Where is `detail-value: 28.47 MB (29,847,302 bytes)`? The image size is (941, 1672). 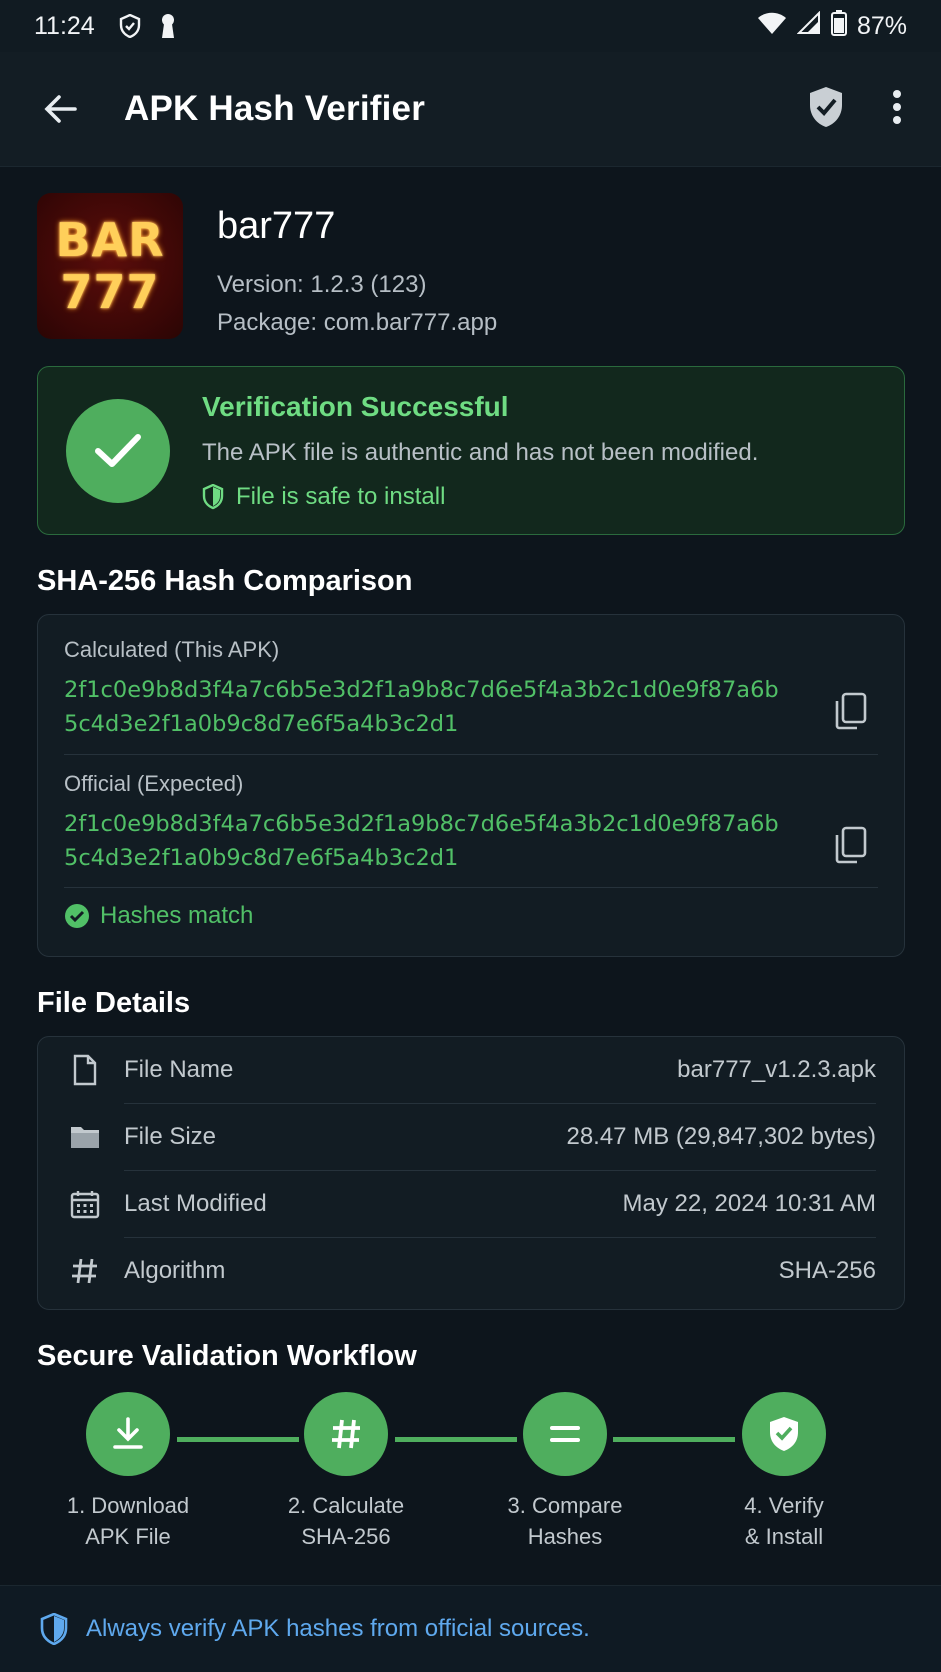
detail-value: 28.47 MB (29,847,302 bytes) is located at coordinates (721, 1136).